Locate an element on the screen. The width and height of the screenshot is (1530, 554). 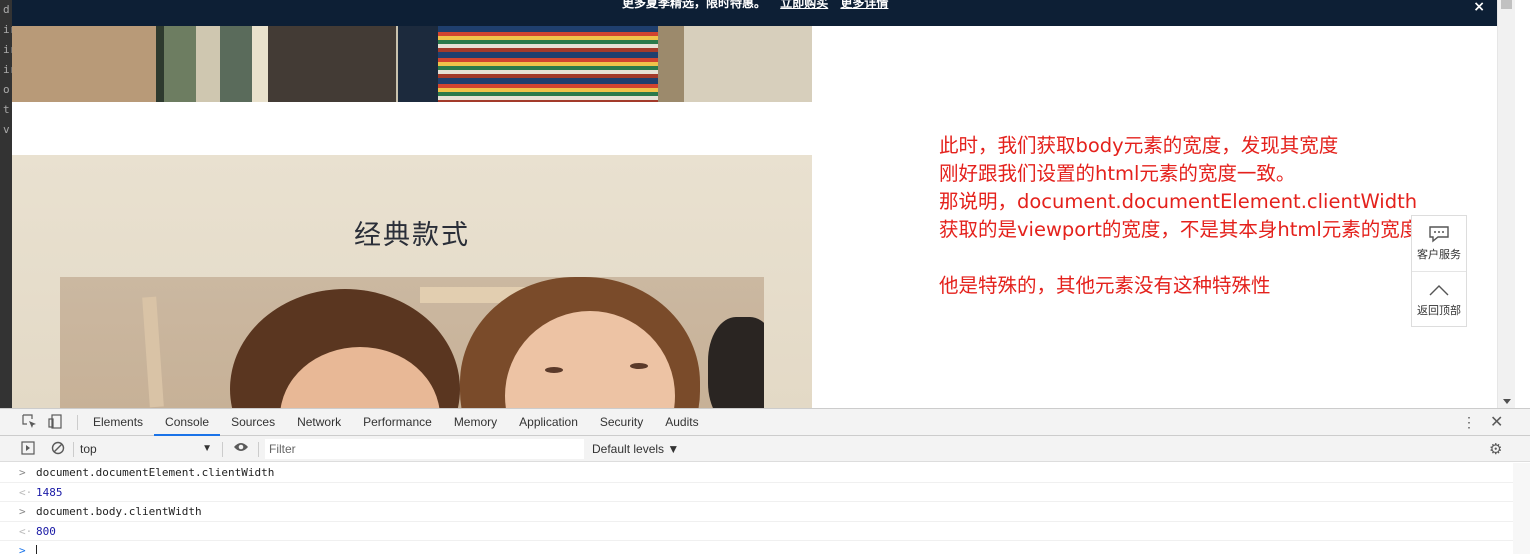
window-edge is located at coordinates (1522, 204).